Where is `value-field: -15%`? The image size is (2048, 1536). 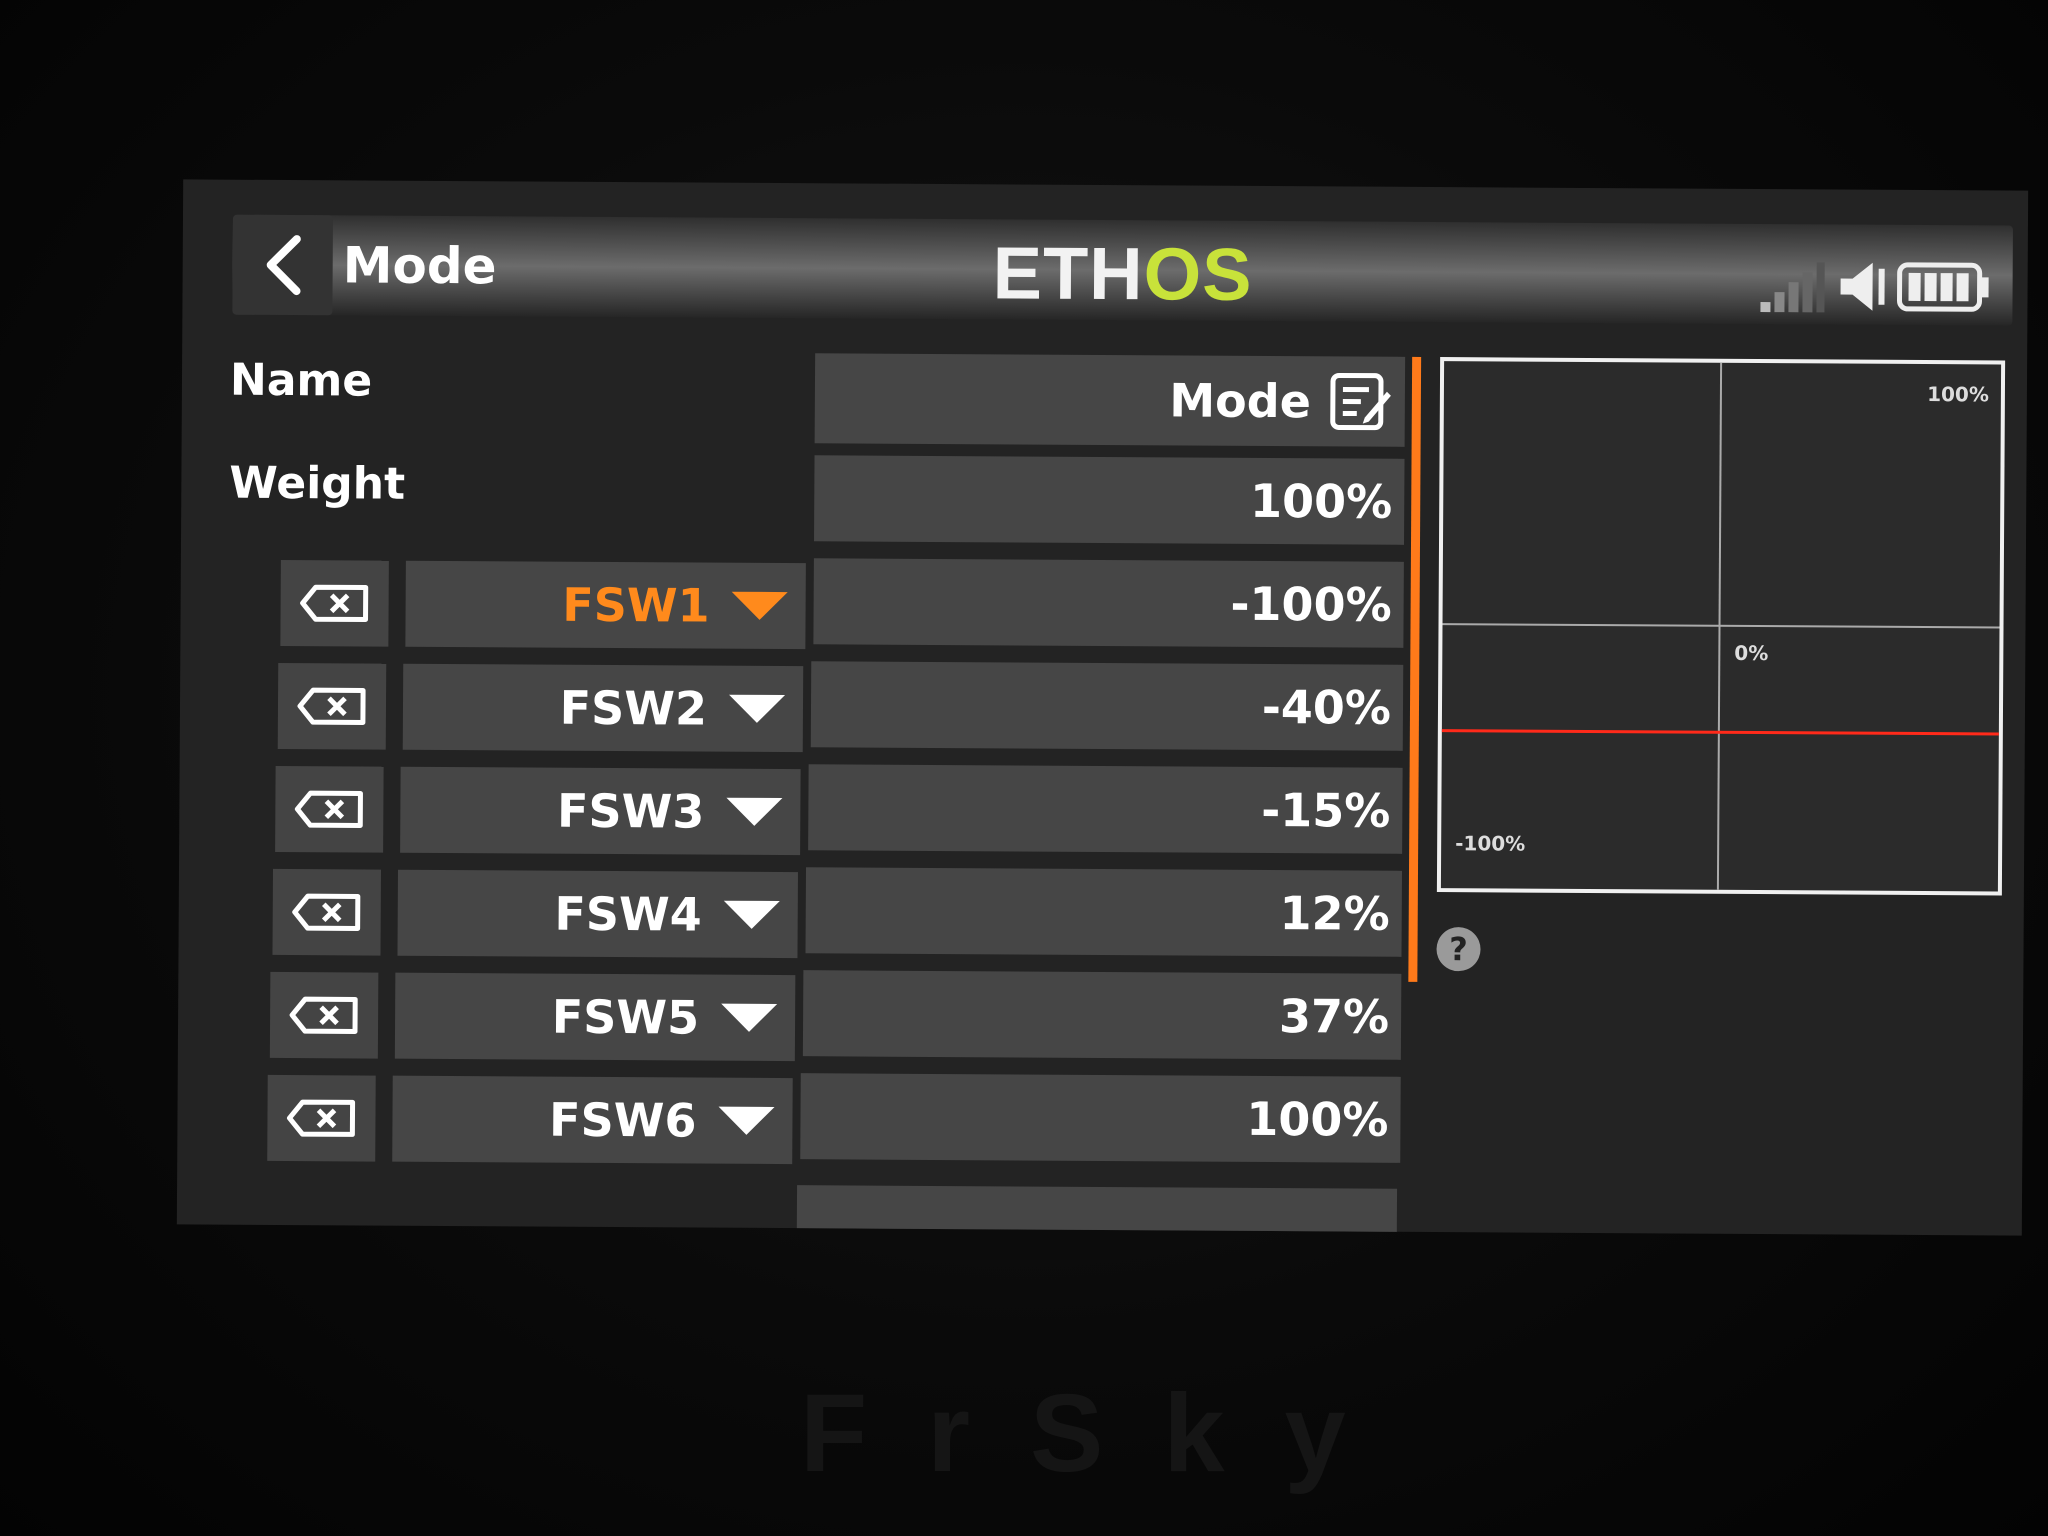 value-field: -15% is located at coordinates (1105, 809).